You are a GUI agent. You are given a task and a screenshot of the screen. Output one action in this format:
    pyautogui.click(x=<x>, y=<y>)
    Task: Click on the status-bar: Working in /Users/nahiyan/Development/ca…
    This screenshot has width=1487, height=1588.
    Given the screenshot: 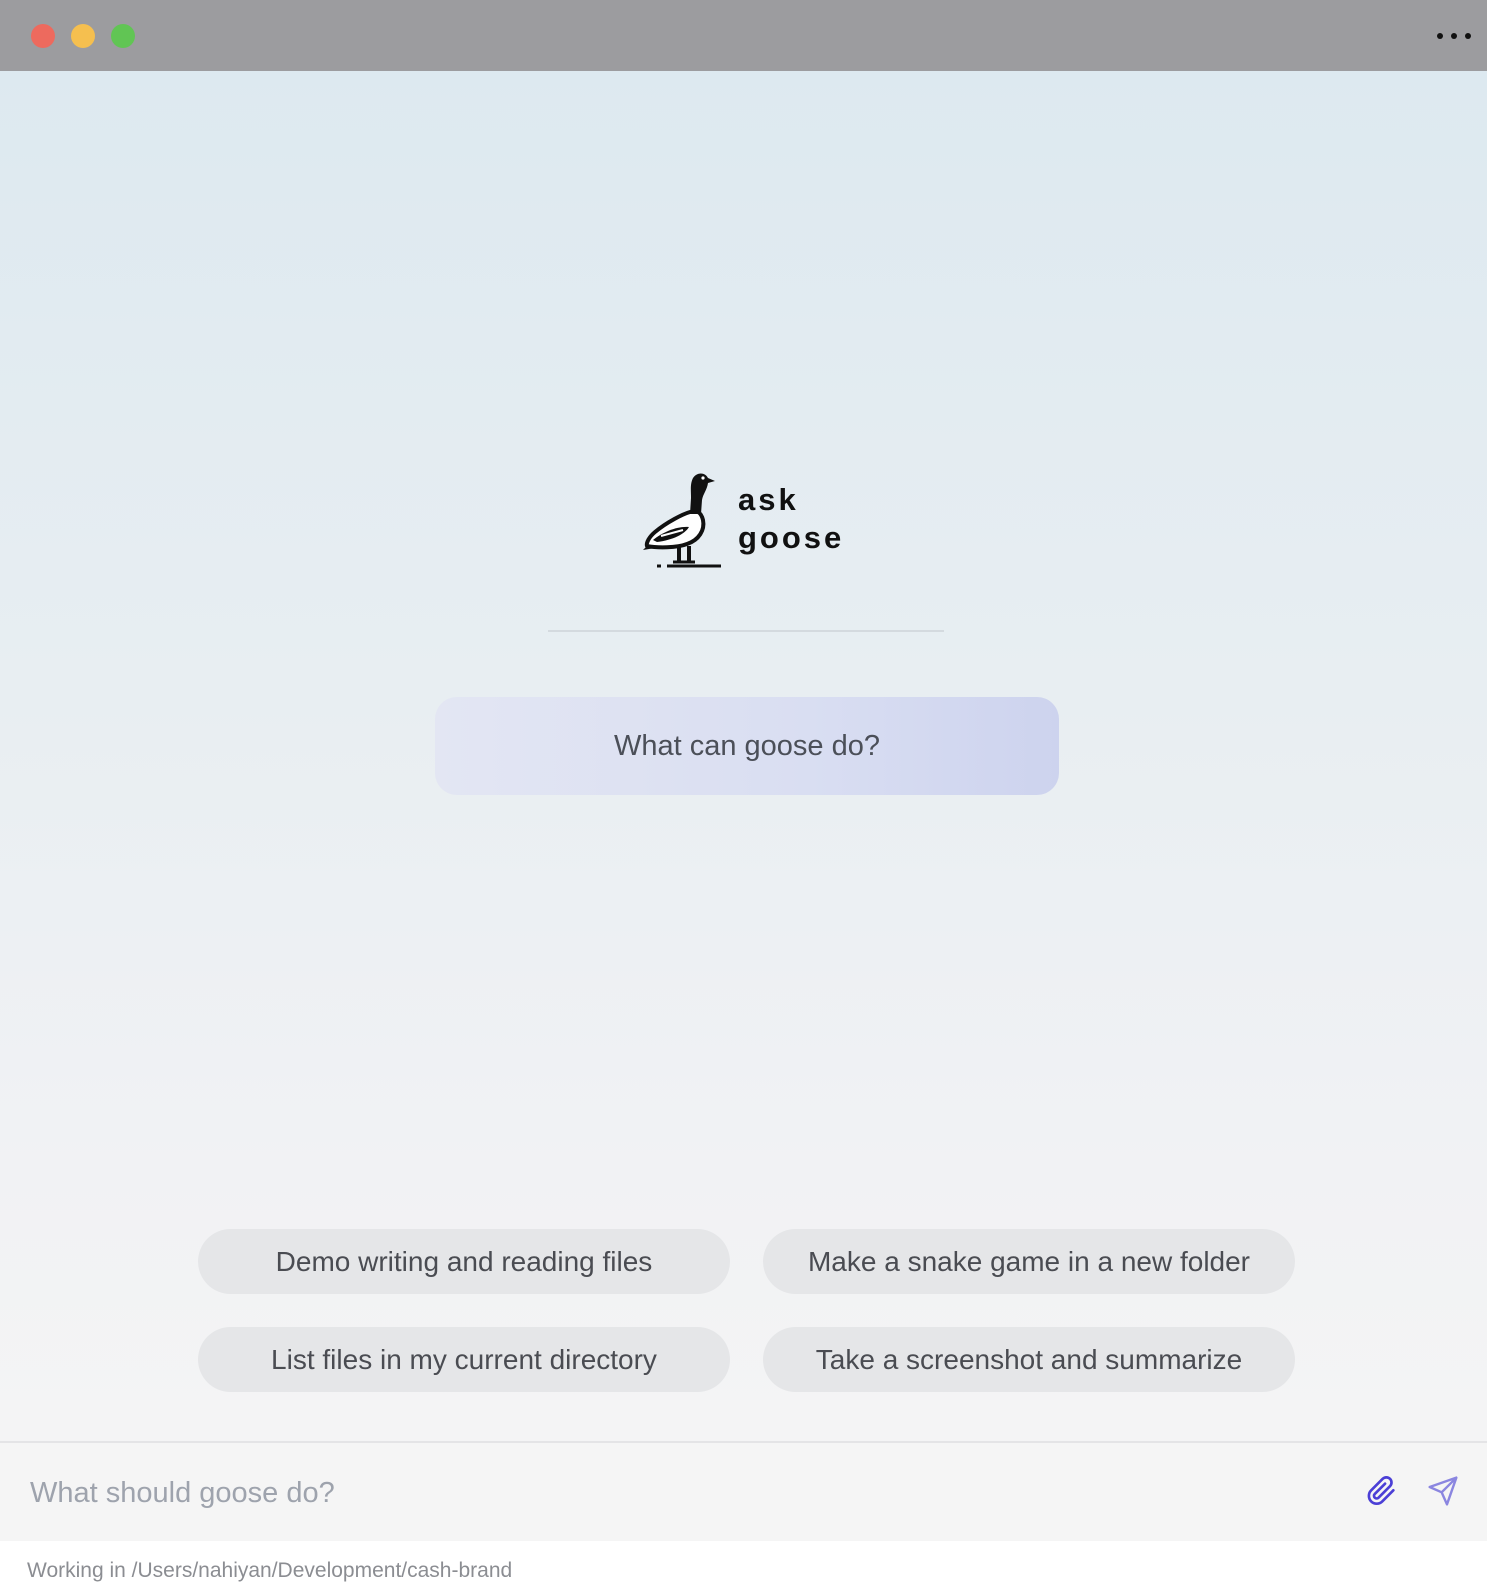 What is the action you would take?
    pyautogui.click(x=743, y=1564)
    